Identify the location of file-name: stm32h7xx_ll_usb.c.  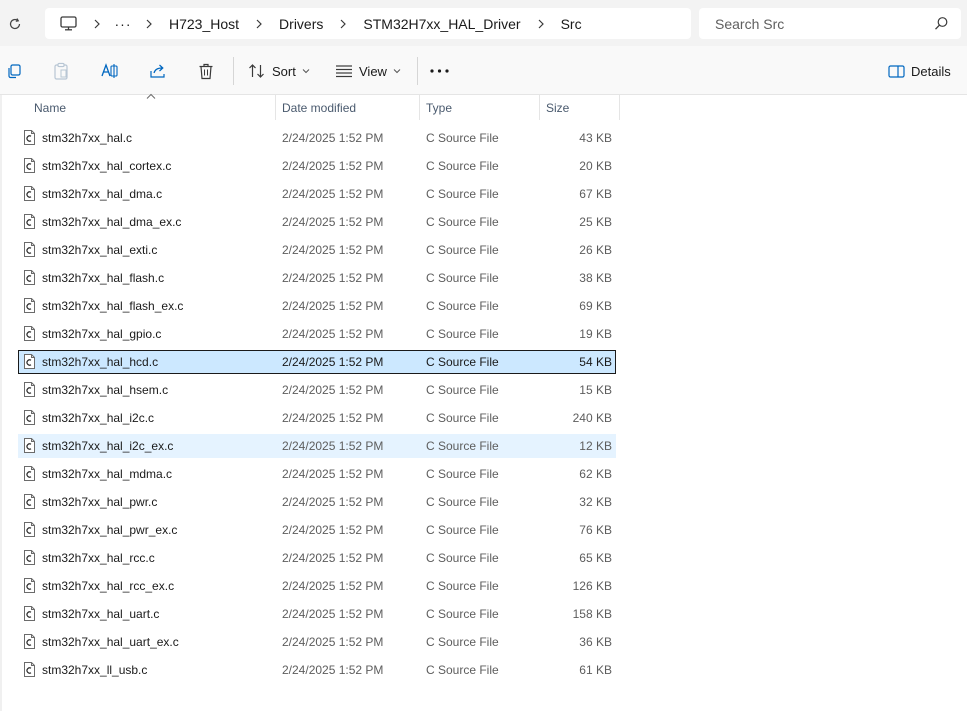
(95, 670).